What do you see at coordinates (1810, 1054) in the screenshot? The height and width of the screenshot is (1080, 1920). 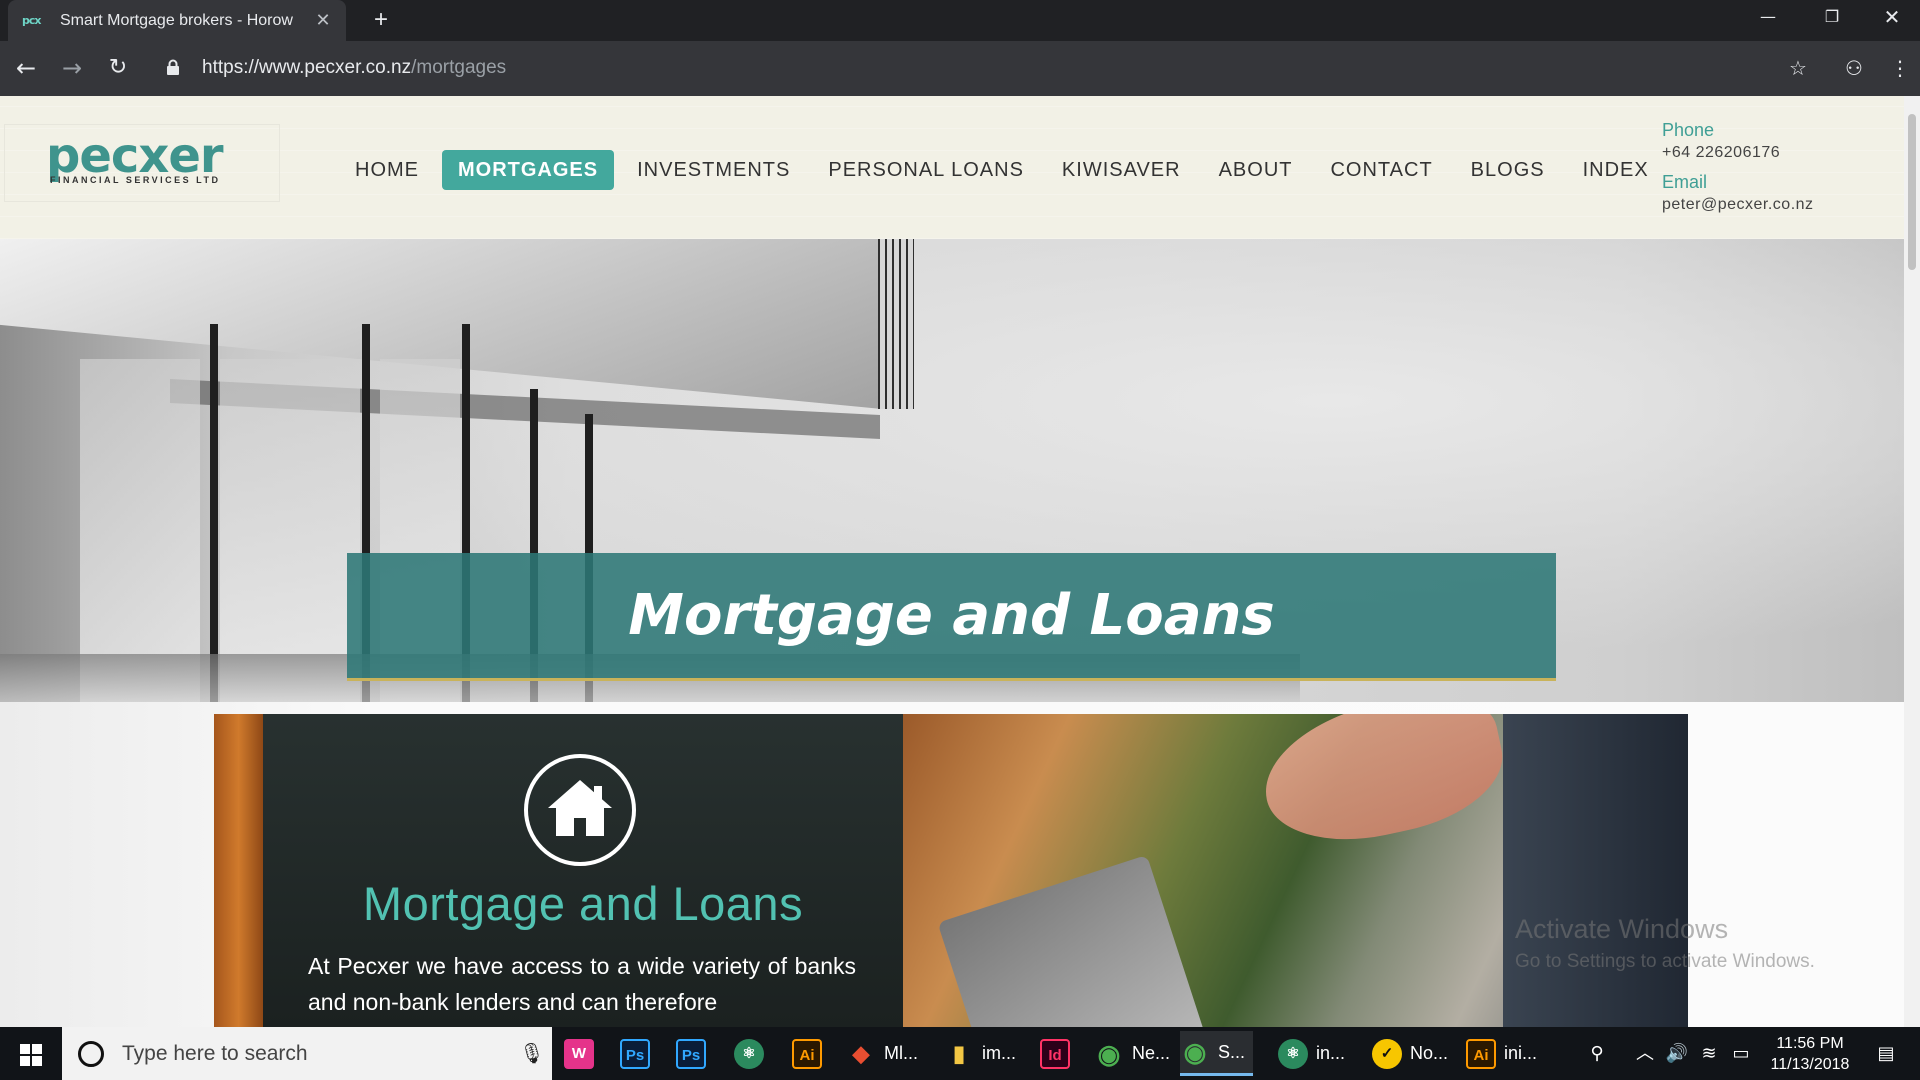 I see `system-clock: 11:56 PM 11/13/2018` at bounding box center [1810, 1054].